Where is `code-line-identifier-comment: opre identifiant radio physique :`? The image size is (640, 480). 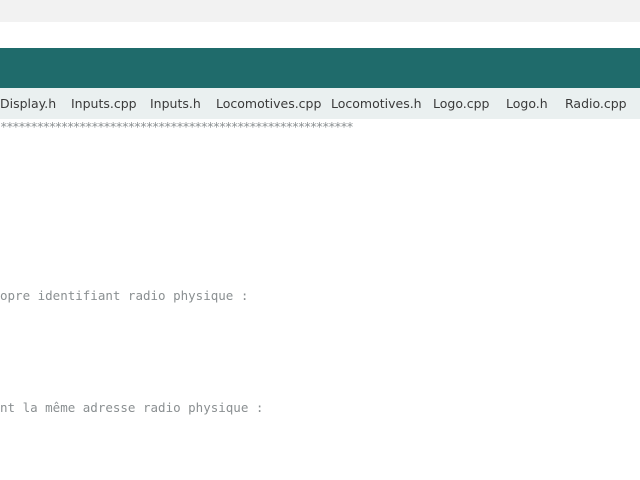 code-line-identifier-comment: opre identifiant radio physique : is located at coordinates (124, 295).